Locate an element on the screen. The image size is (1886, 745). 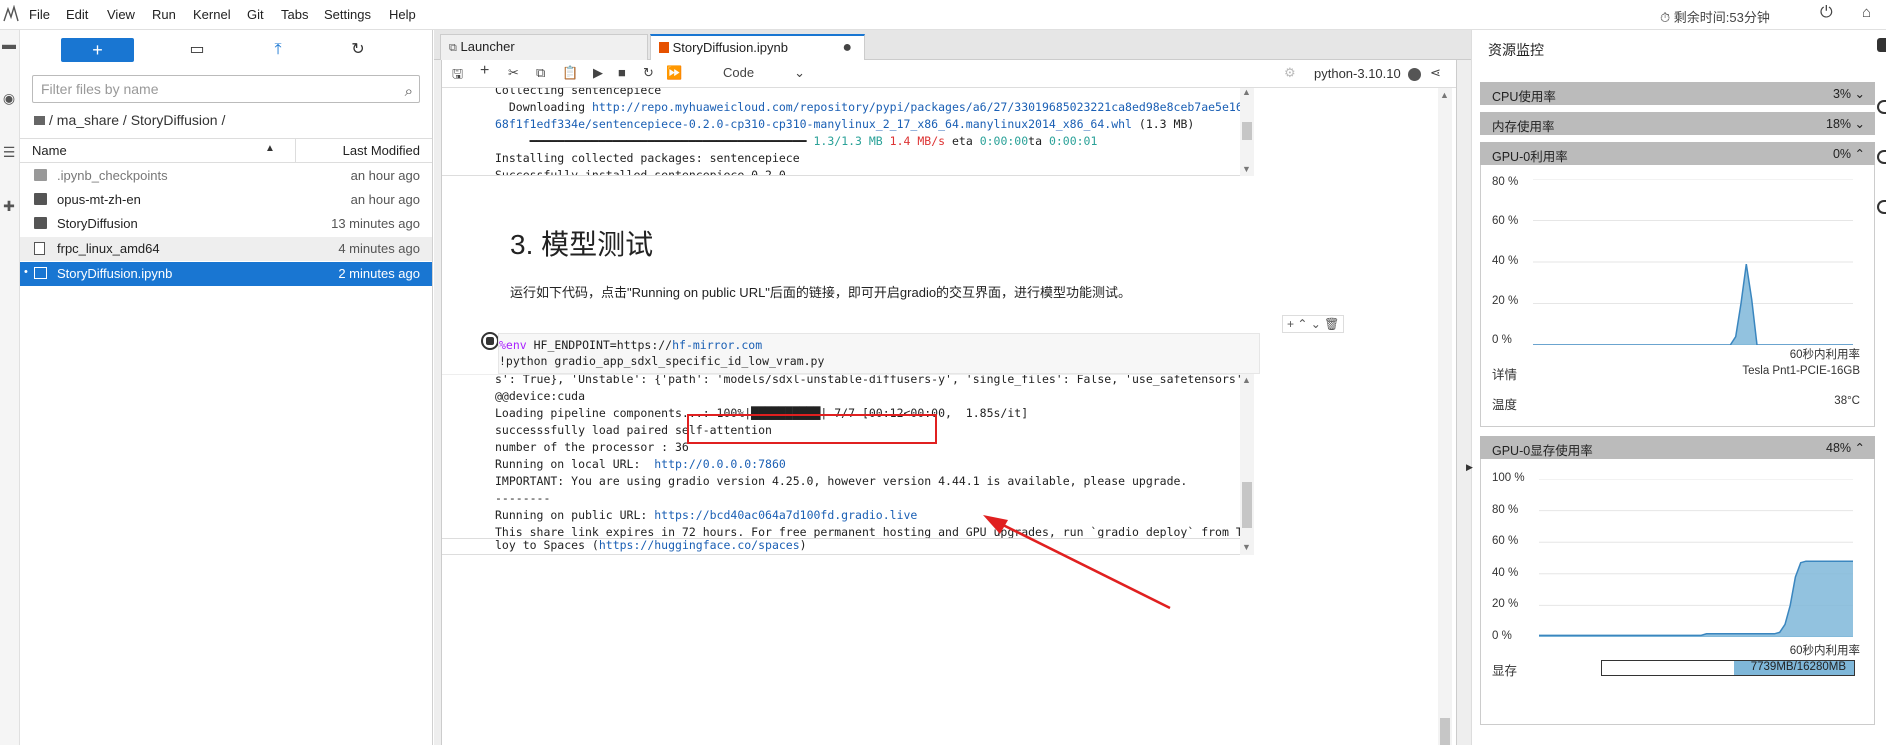
kernel-name: python-3.10.10 is located at coordinates (1357, 73).